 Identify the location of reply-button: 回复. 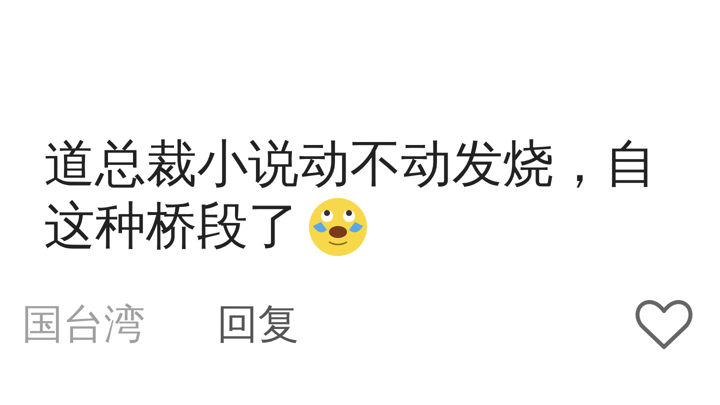
(258, 325).